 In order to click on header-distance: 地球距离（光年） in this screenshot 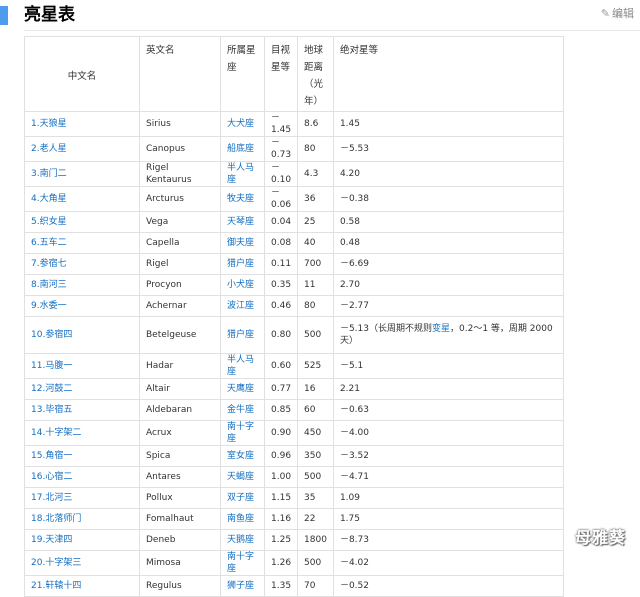, I will do `click(315, 74)`.